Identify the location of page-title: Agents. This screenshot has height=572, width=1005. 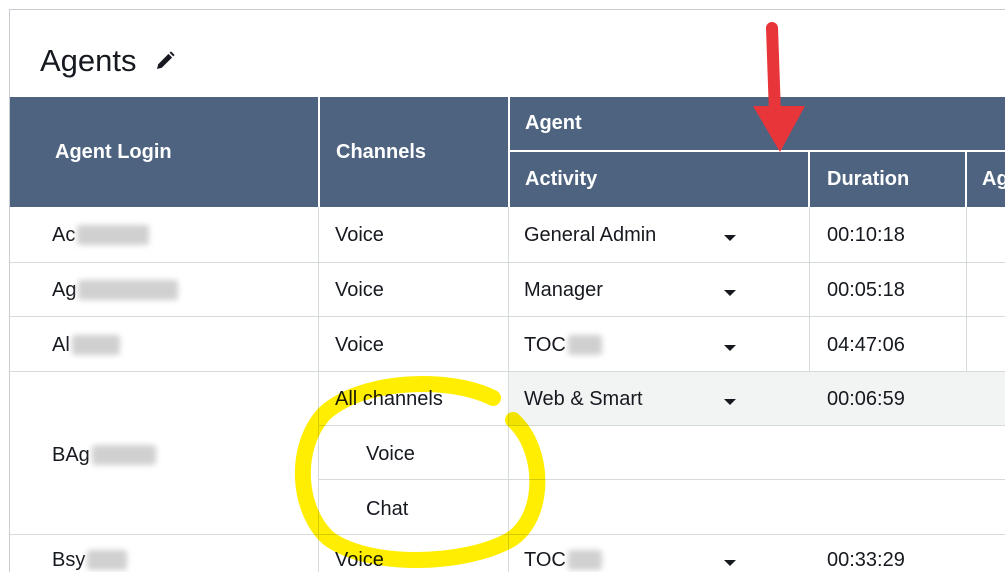
(88, 60).